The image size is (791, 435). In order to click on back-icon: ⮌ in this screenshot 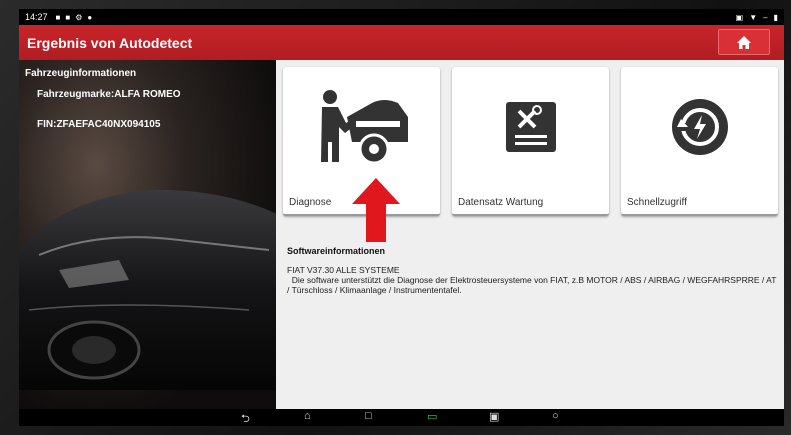, I will do `click(245, 418)`.